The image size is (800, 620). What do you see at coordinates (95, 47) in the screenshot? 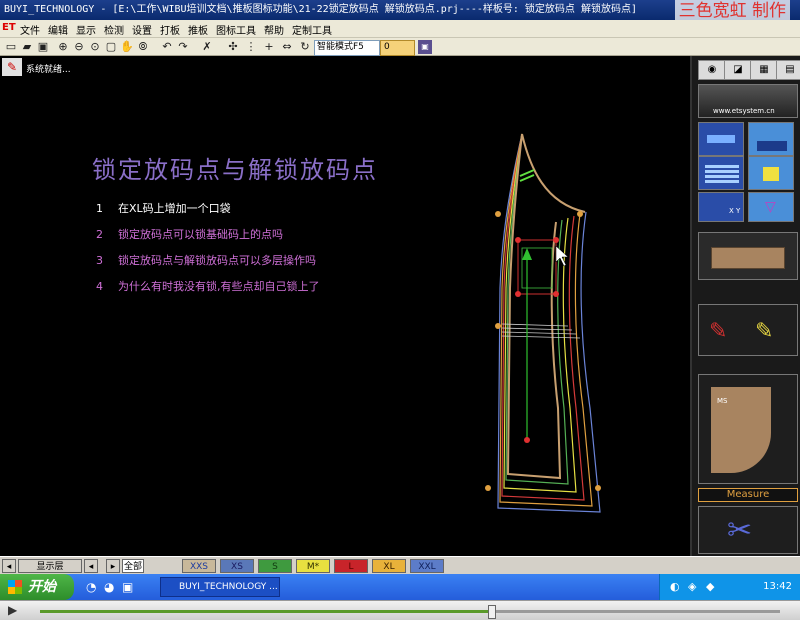
I see `zoom-window-icon: ⊙` at bounding box center [95, 47].